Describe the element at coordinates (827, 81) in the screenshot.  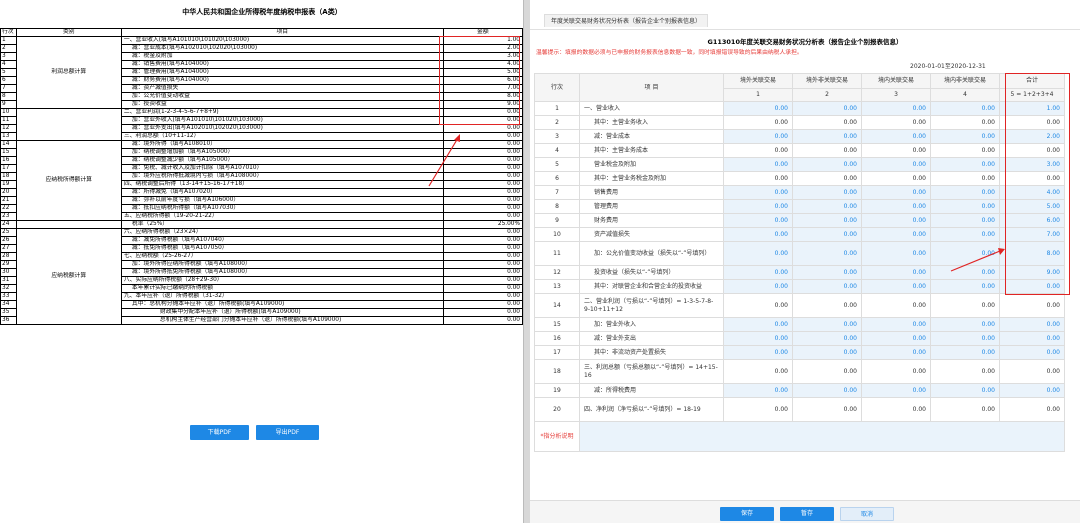
I see `header-foreign-nonrelated: 境外非关联交易` at that location.